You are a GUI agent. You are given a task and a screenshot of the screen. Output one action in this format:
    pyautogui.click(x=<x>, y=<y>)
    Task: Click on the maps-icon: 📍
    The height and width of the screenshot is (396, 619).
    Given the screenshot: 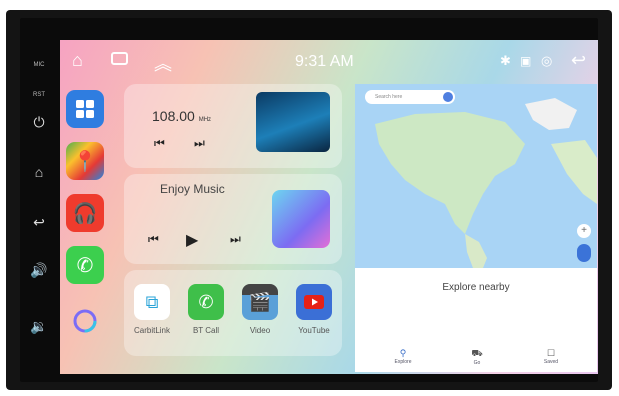 What is the action you would take?
    pyautogui.click(x=85, y=161)
    